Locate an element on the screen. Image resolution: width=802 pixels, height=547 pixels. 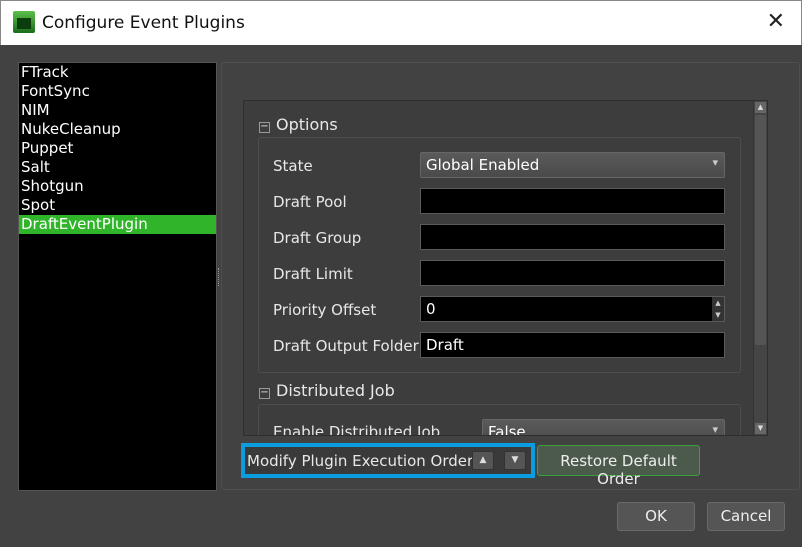
execution-order-label: Modify Plugin Execution Order is located at coordinates (360, 461).